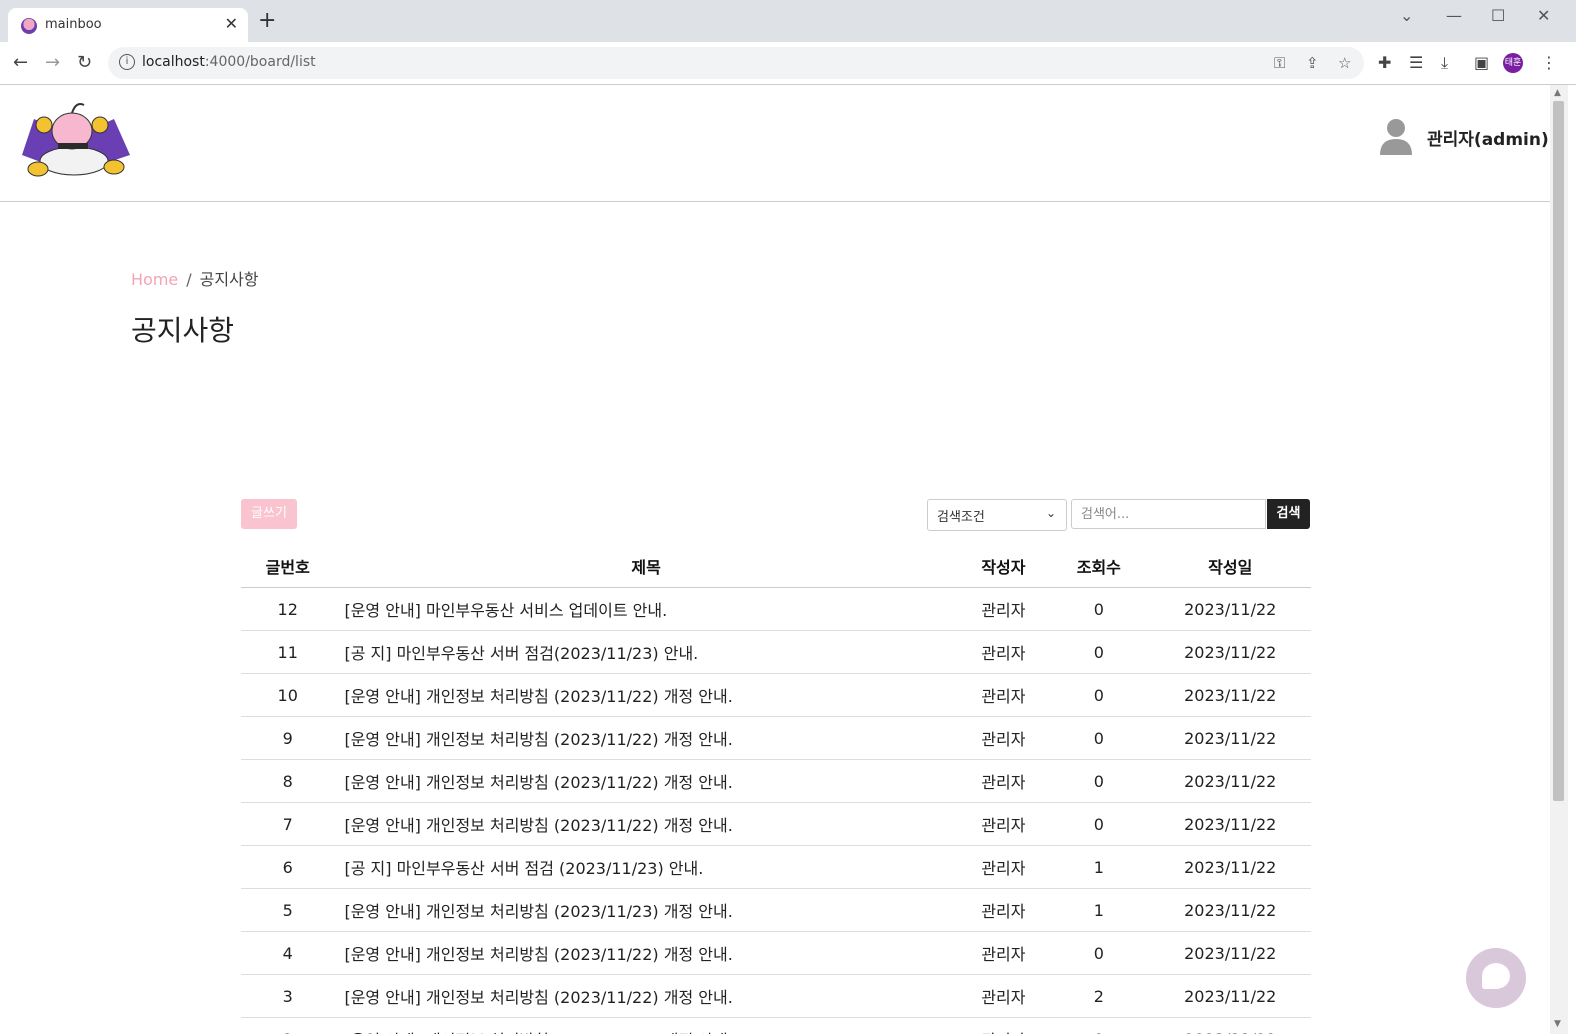 This screenshot has width=1576, height=1034. Describe the element at coordinates (127, 62) in the screenshot. I see `site-info-icon: i` at that location.